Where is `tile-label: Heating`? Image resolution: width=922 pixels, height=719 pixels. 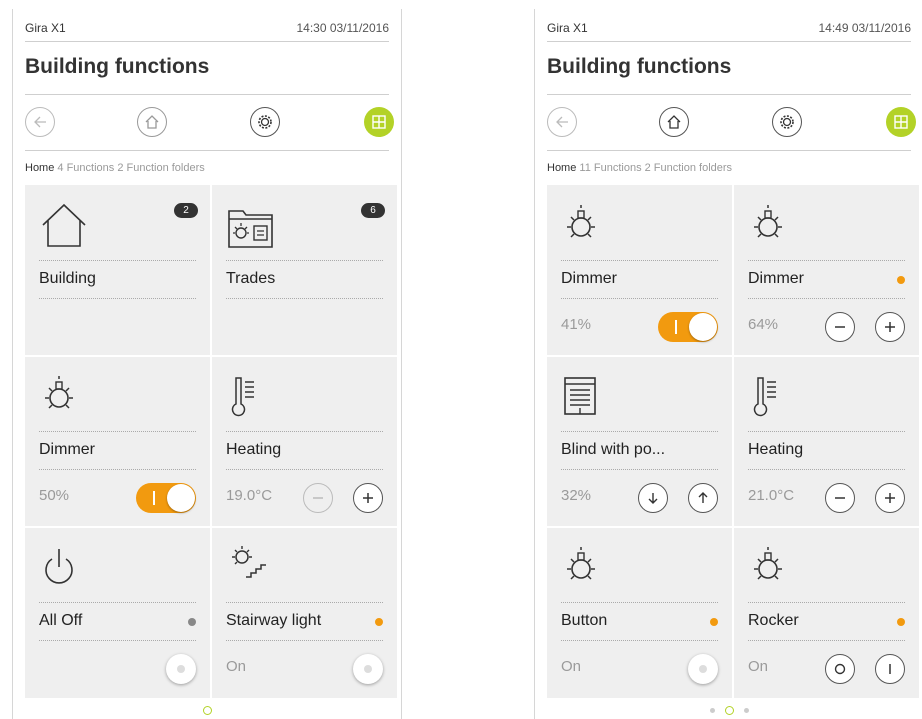
tile-label: Heating is located at coordinates (304, 450).